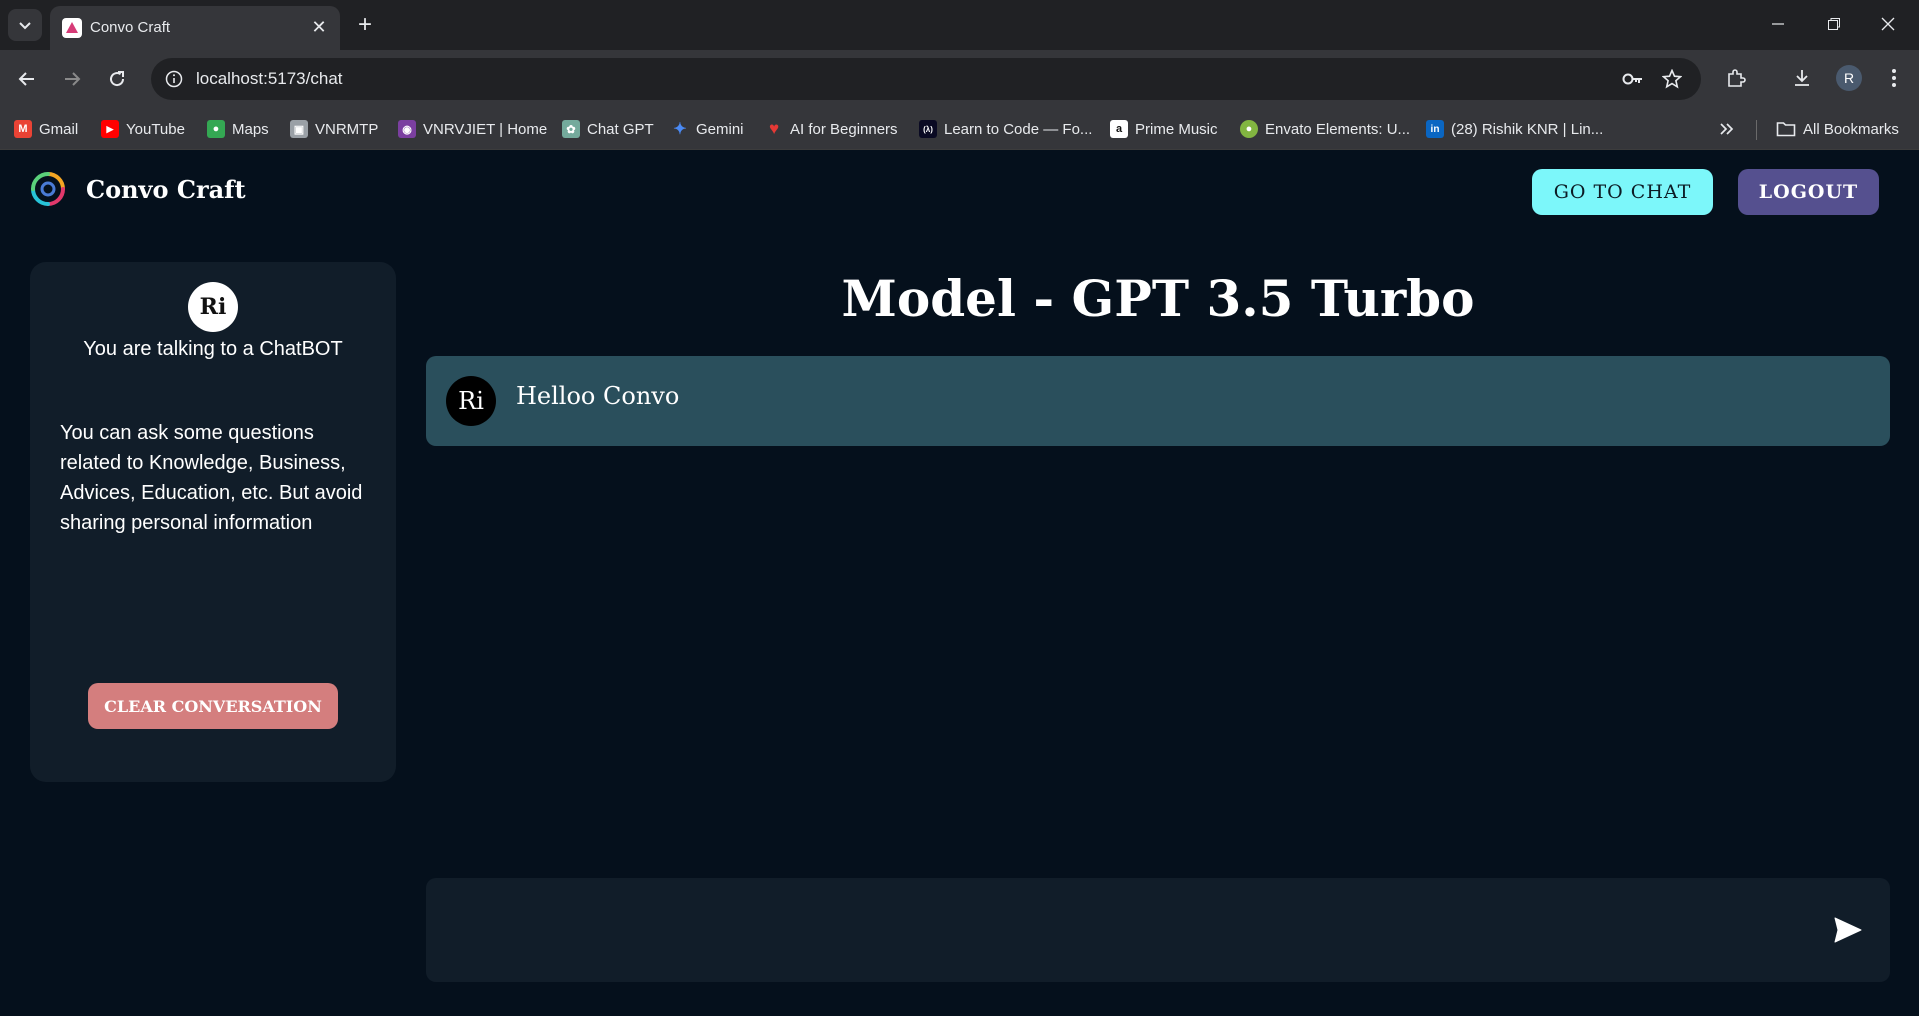 This screenshot has width=1919, height=1016. I want to click on convo-craft-favicon-icon, so click(72, 28).